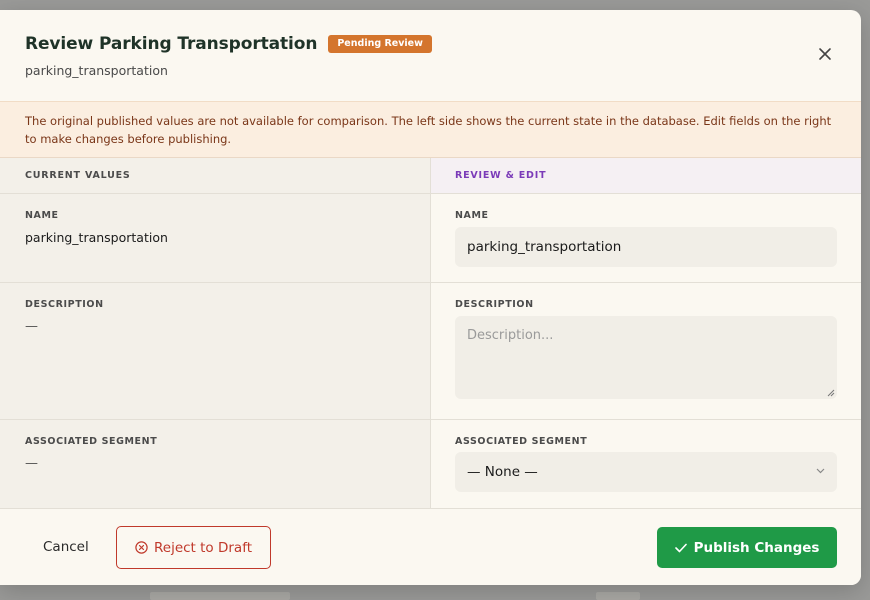  What do you see at coordinates (820, 471) in the screenshot?
I see `chevron-down-icon` at bounding box center [820, 471].